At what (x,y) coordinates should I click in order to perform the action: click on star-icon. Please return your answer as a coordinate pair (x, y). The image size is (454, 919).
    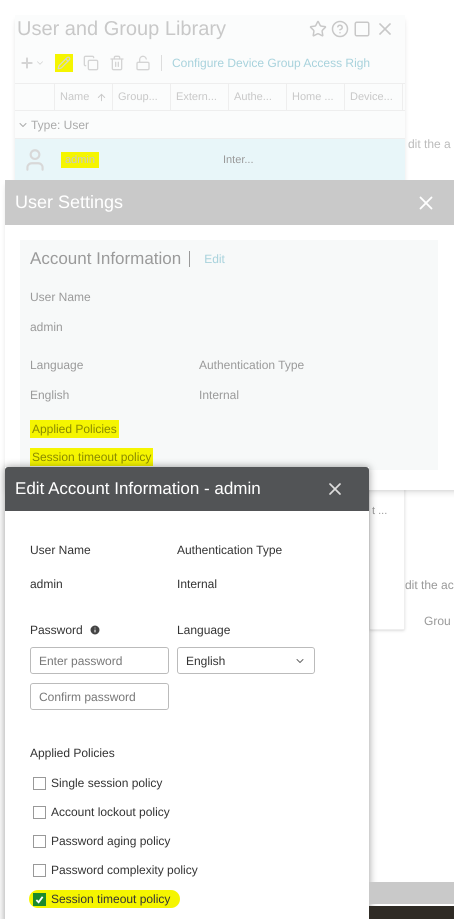
    Looking at the image, I should click on (318, 29).